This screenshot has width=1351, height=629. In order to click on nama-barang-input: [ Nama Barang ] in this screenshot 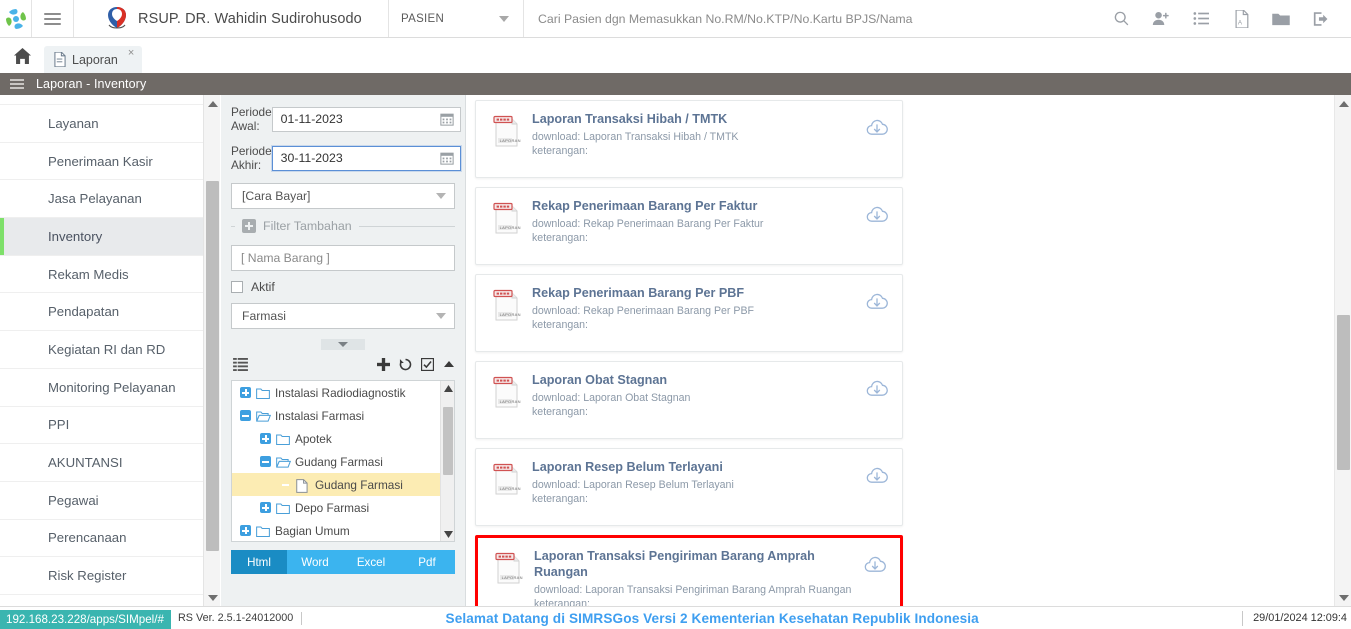, I will do `click(343, 258)`.